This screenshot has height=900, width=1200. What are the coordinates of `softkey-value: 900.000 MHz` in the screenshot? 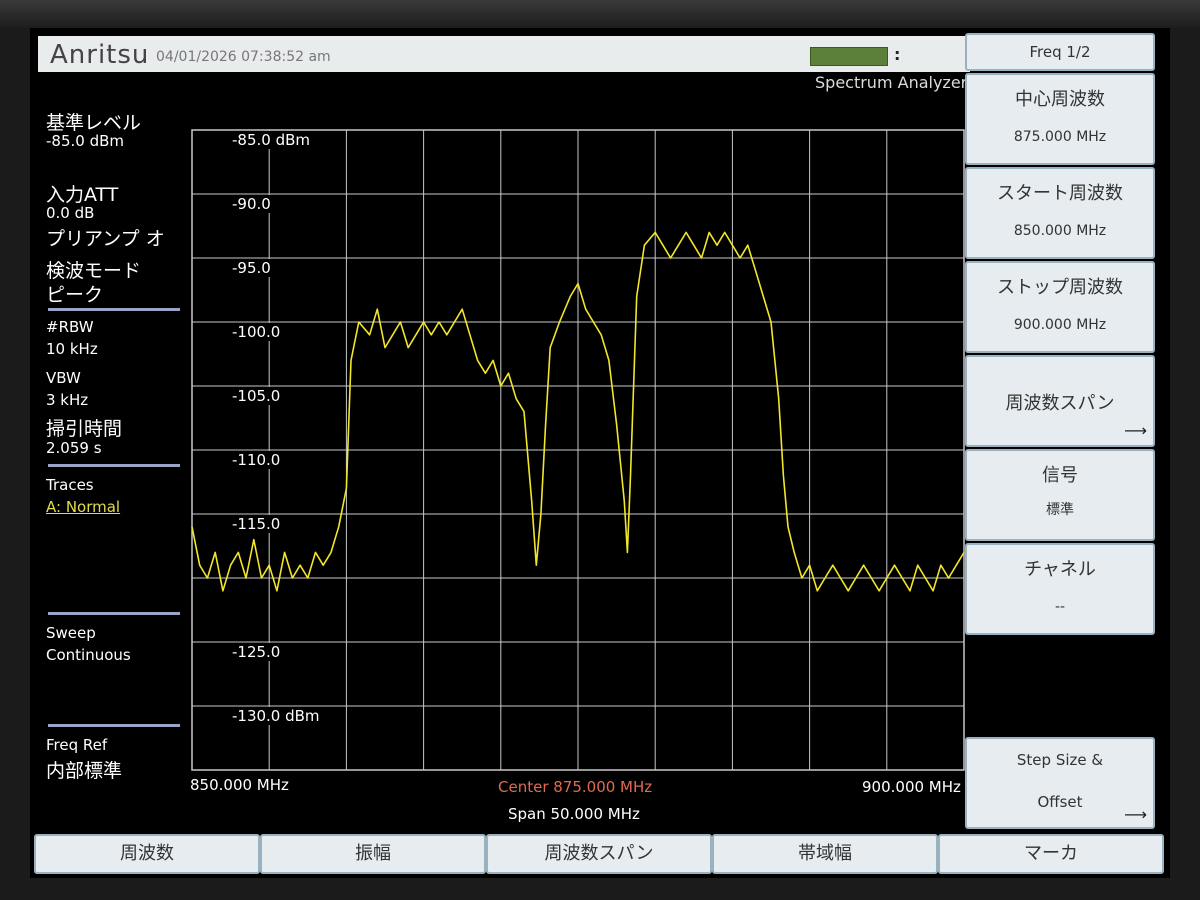 It's located at (1060, 325).